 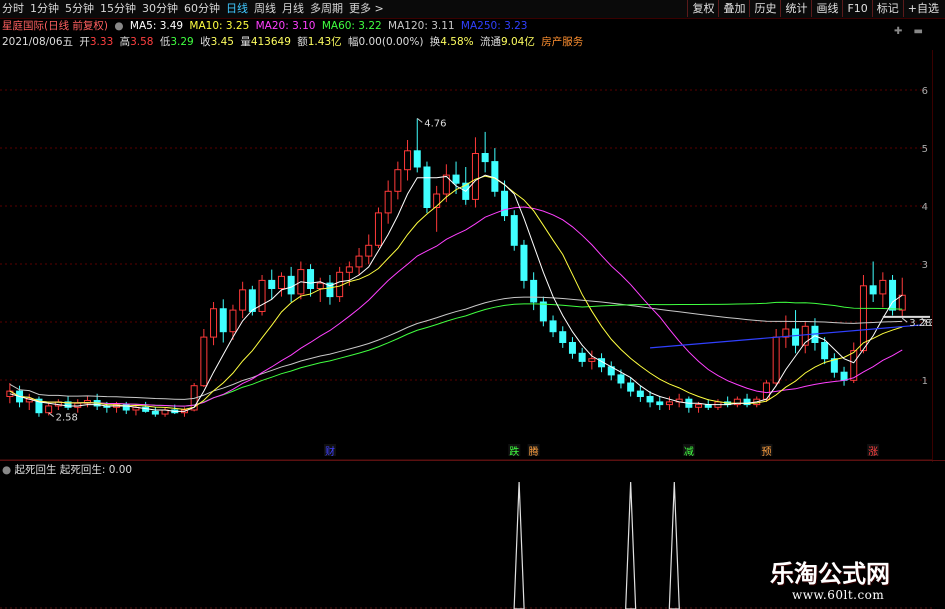 What do you see at coordinates (898, 31) in the screenshot?
I see `zoom-in-icon: ✚` at bounding box center [898, 31].